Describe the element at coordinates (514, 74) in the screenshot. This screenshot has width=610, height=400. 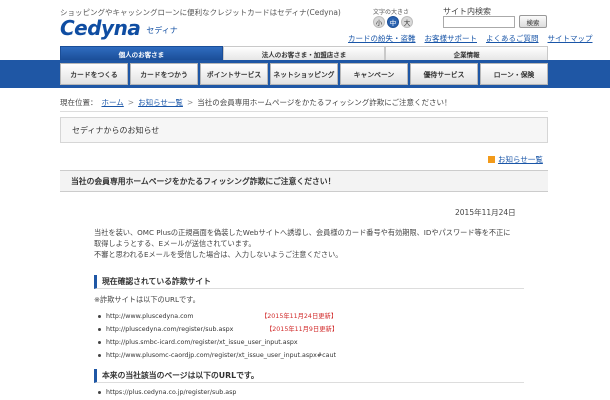
I see `nav-loan-insurance: ローン・保険` at that location.